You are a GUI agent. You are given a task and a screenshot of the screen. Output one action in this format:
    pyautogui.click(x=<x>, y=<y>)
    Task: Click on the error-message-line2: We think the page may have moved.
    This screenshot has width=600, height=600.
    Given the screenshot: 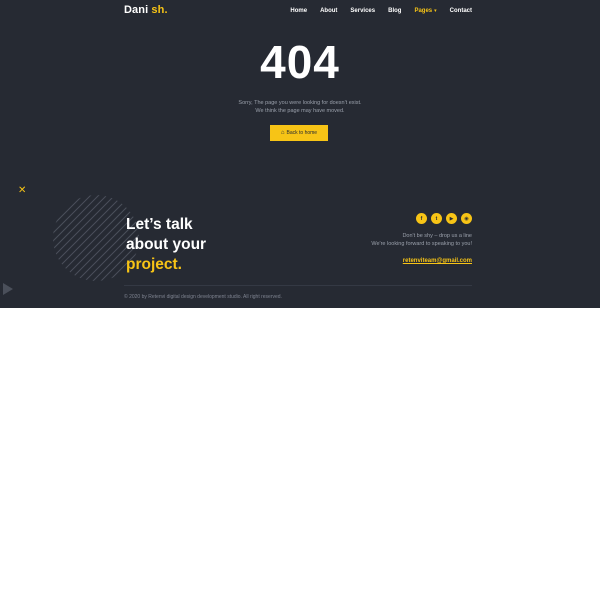 What is the action you would take?
    pyautogui.click(x=300, y=110)
    